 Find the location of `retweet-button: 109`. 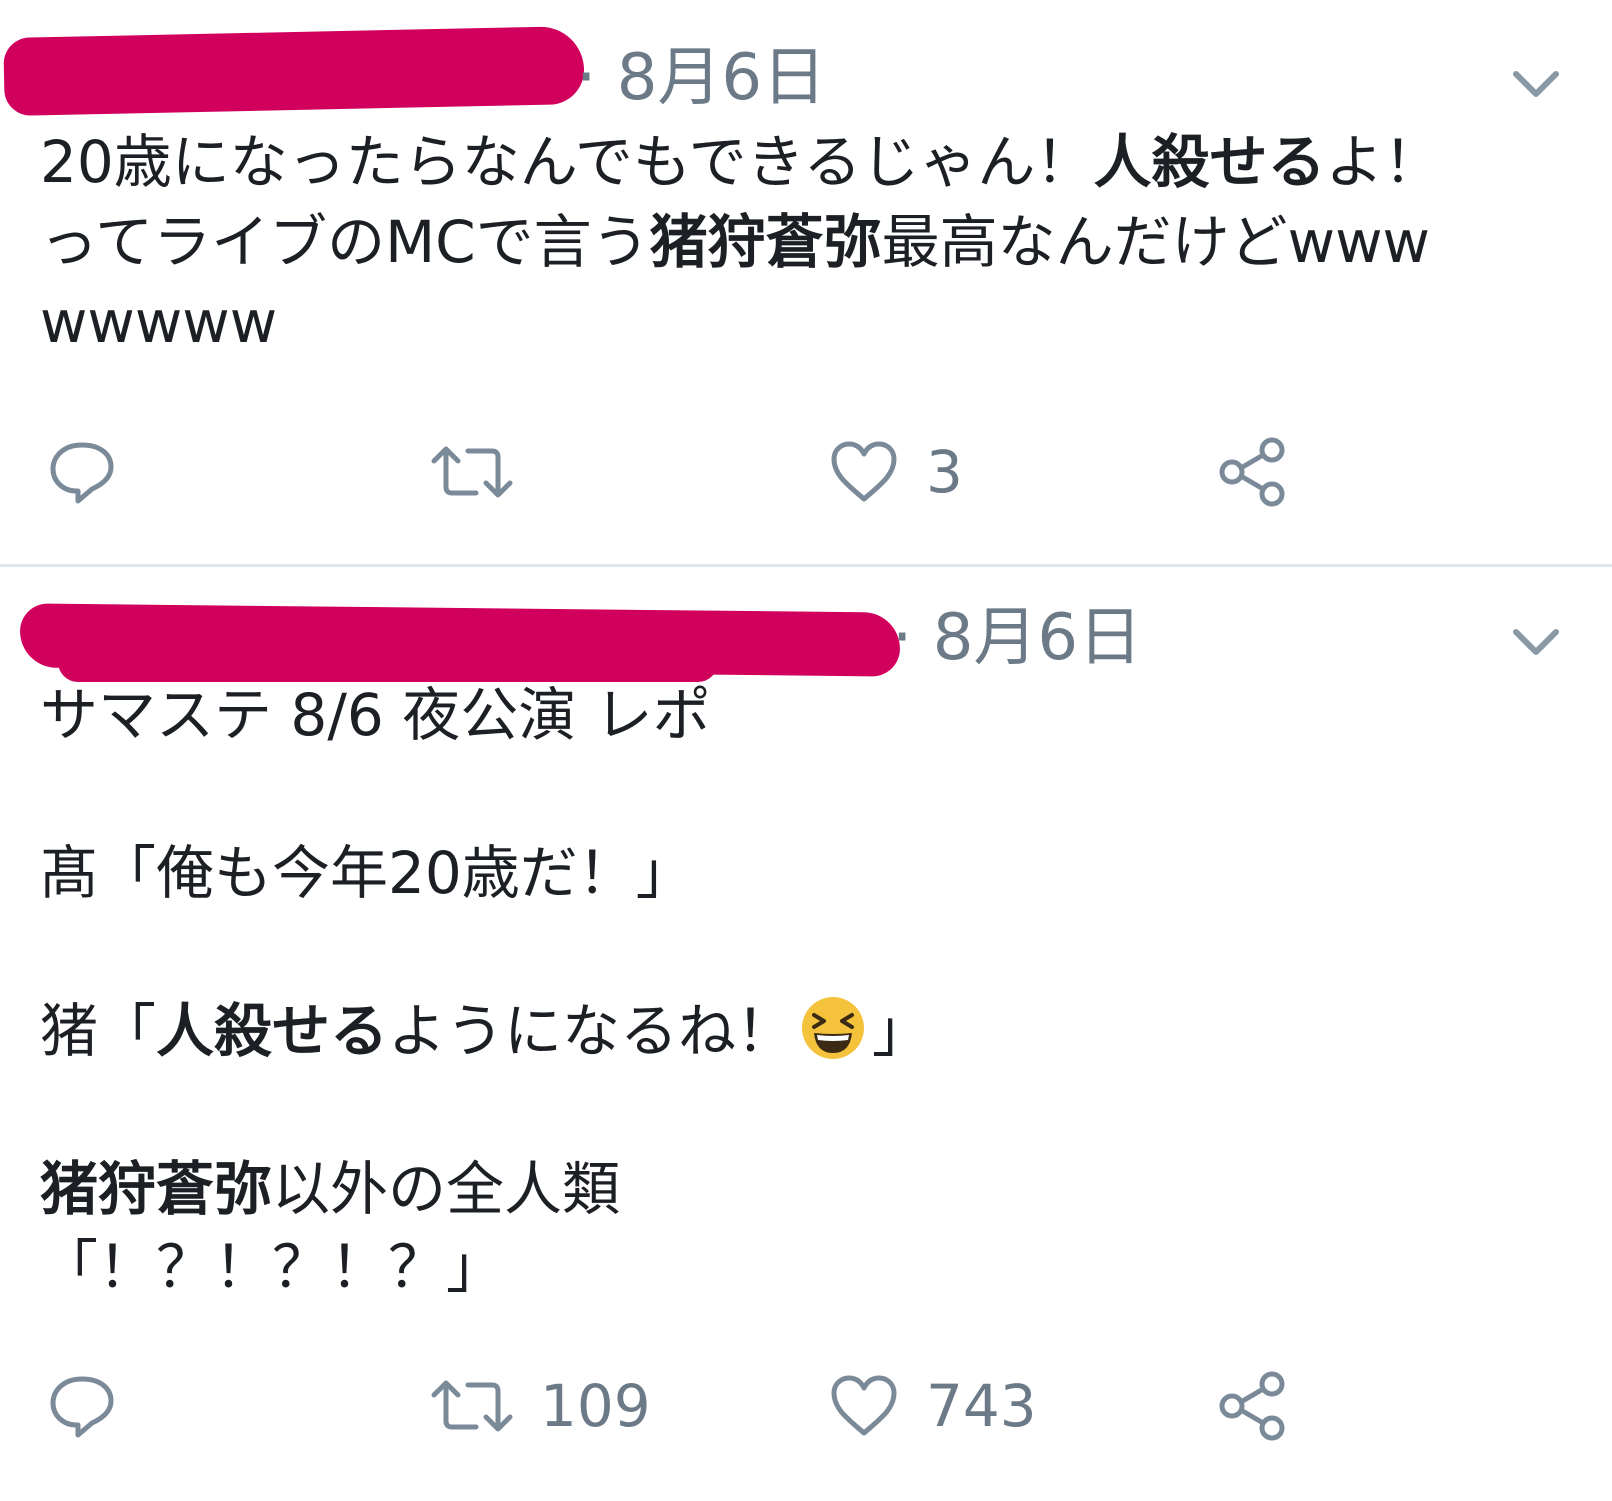

retweet-button: 109 is located at coordinates (540, 1406).